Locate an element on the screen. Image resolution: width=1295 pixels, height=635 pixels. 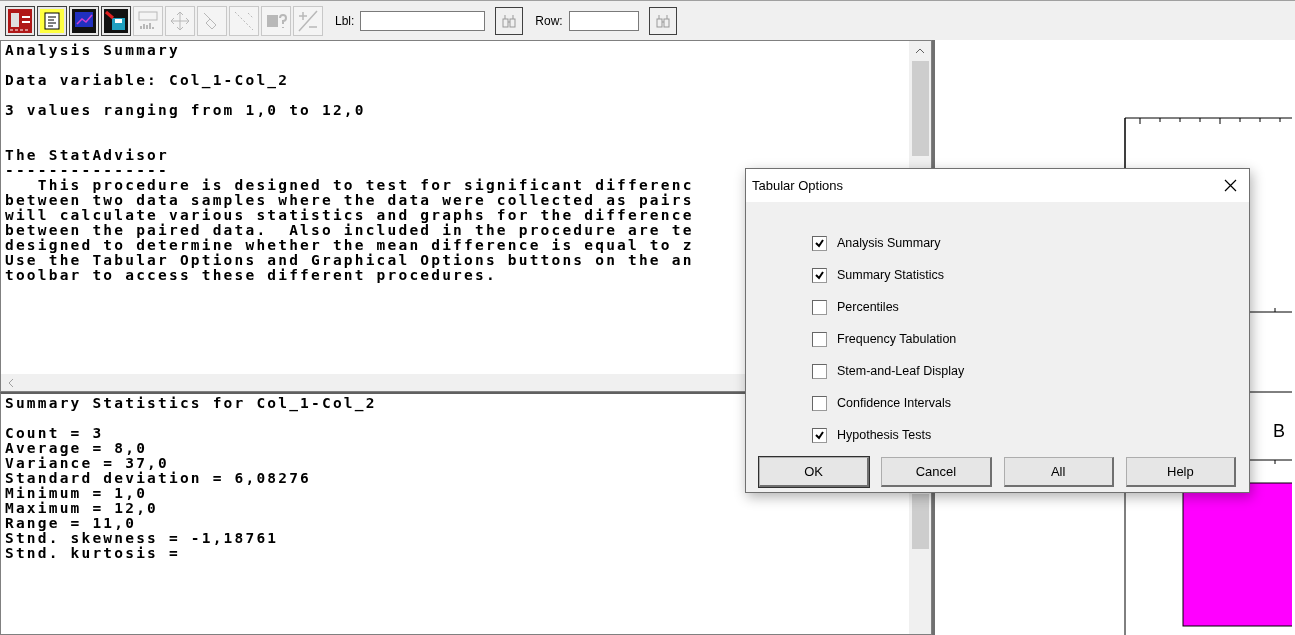
label-search-label: Lbl: is located at coordinates (345, 20).